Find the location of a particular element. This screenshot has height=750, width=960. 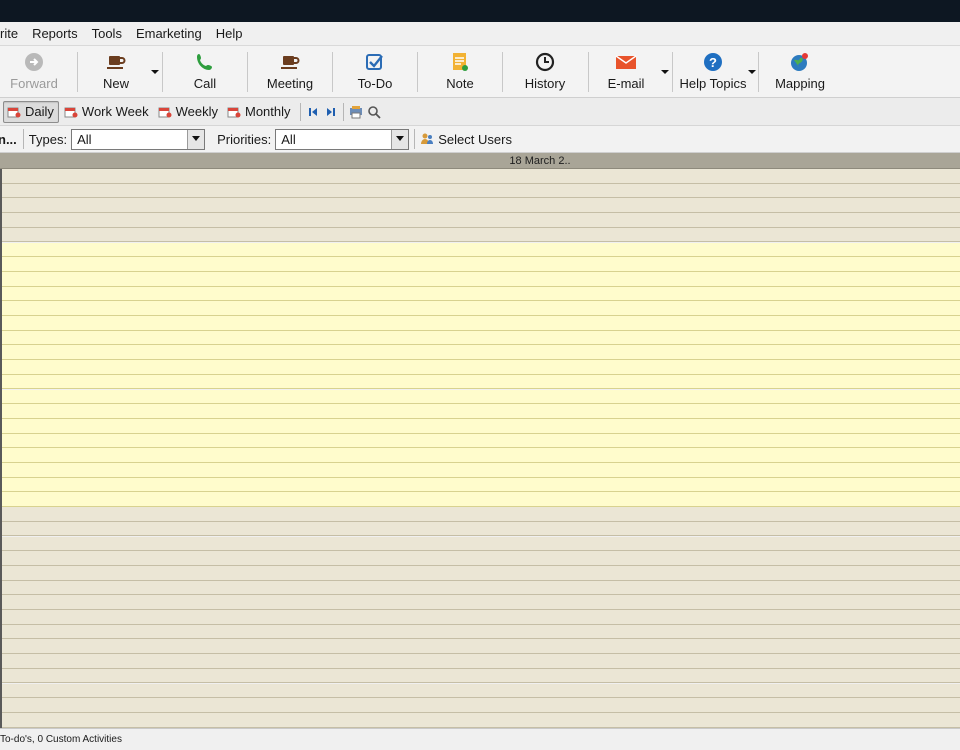

todo-label: To-Do is located at coordinates (375, 83).